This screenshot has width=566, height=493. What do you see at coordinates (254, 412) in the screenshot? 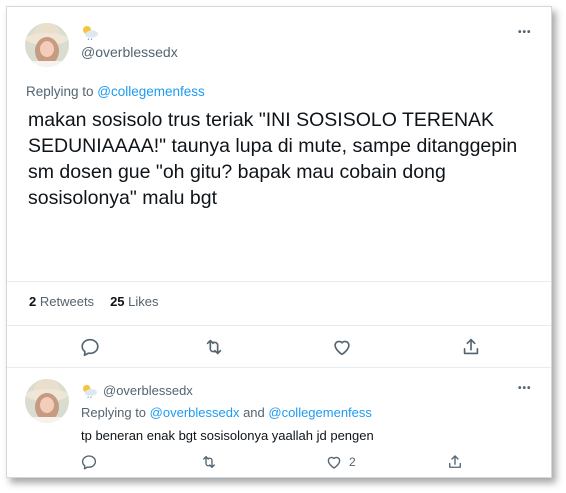
I see `and-word: and` at bounding box center [254, 412].